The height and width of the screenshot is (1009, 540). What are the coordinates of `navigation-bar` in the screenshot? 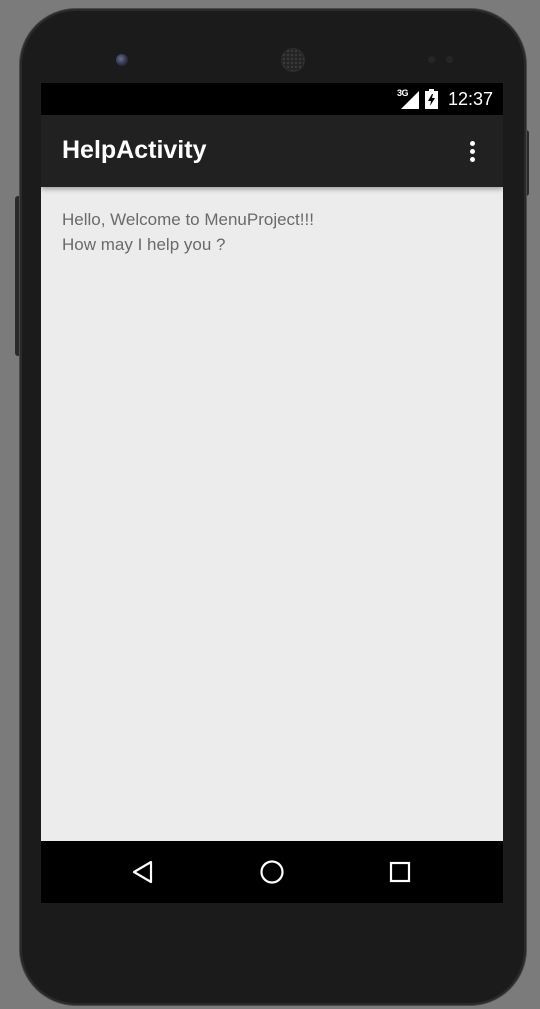 It's located at (272, 872).